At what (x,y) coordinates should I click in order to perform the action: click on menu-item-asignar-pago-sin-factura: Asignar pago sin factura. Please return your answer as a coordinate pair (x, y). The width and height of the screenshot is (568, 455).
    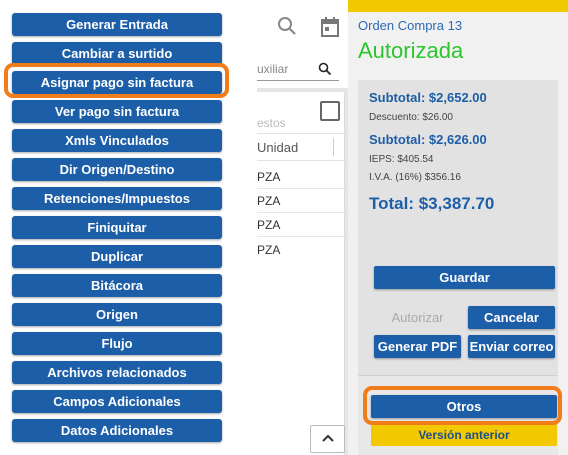
    Looking at the image, I should click on (117, 82).